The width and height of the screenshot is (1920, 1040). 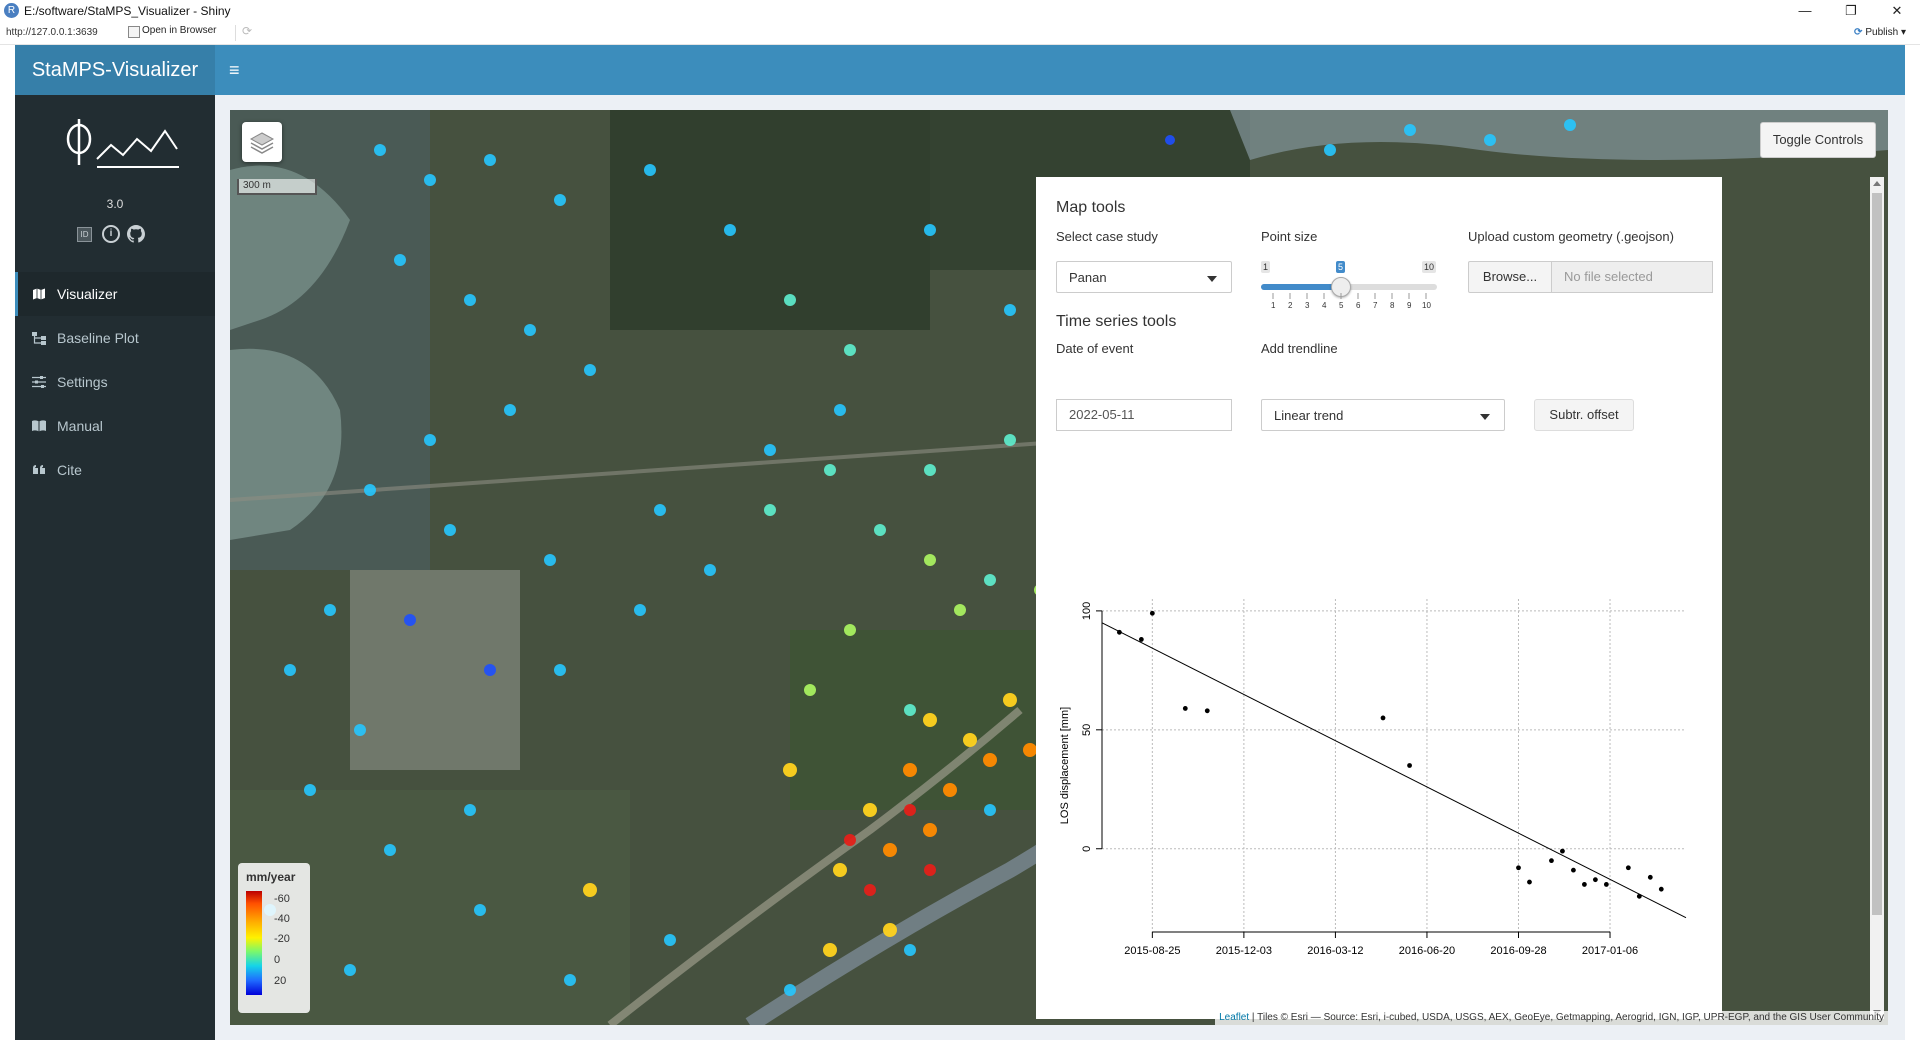 I want to click on x-tick-label: 2015-12-03, so click(x=1244, y=951).